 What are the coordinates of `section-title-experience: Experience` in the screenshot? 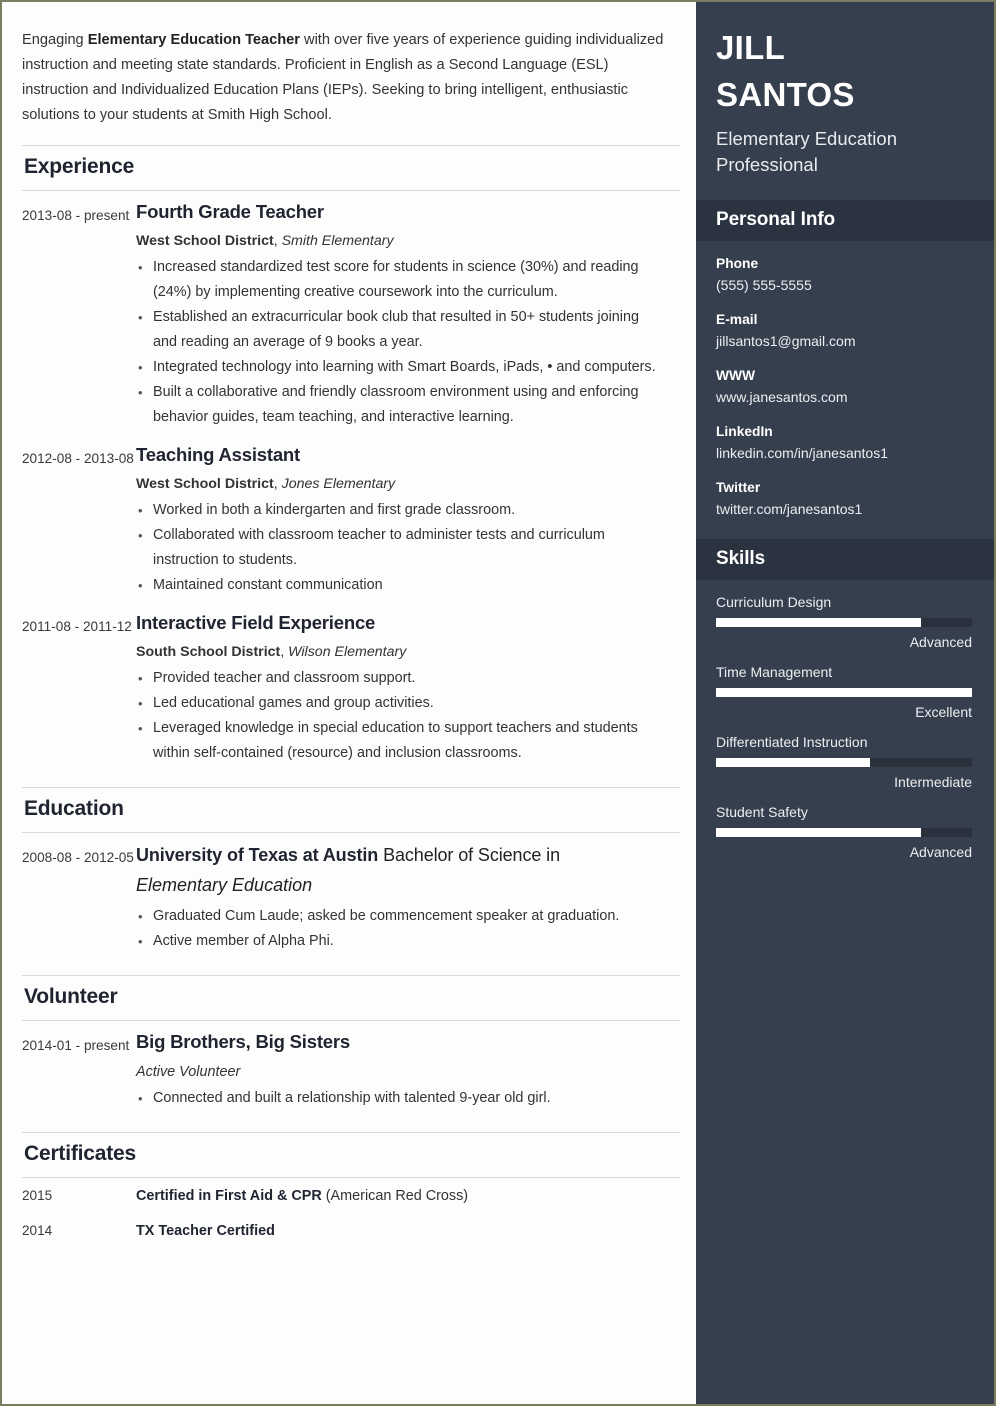 It's located at (79, 166).